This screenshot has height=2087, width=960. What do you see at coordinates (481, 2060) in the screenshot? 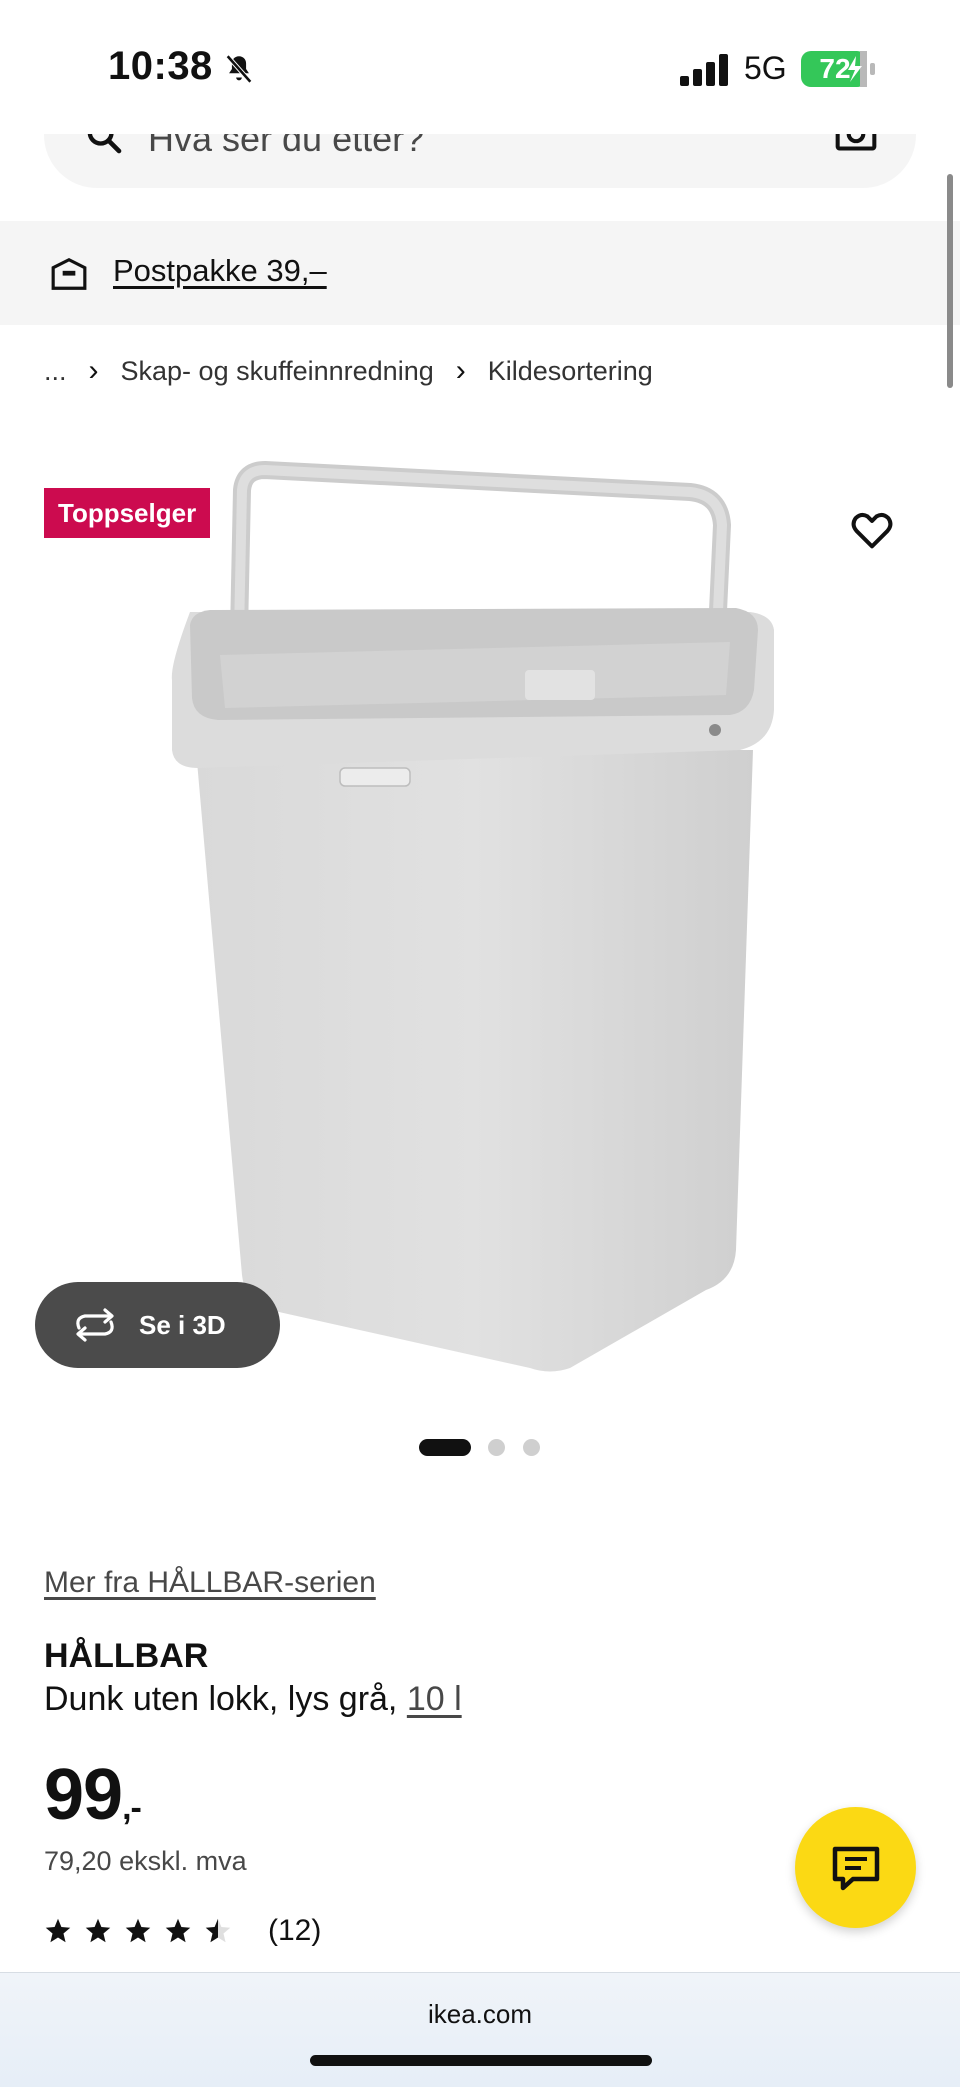
I see `home-indicator` at bounding box center [481, 2060].